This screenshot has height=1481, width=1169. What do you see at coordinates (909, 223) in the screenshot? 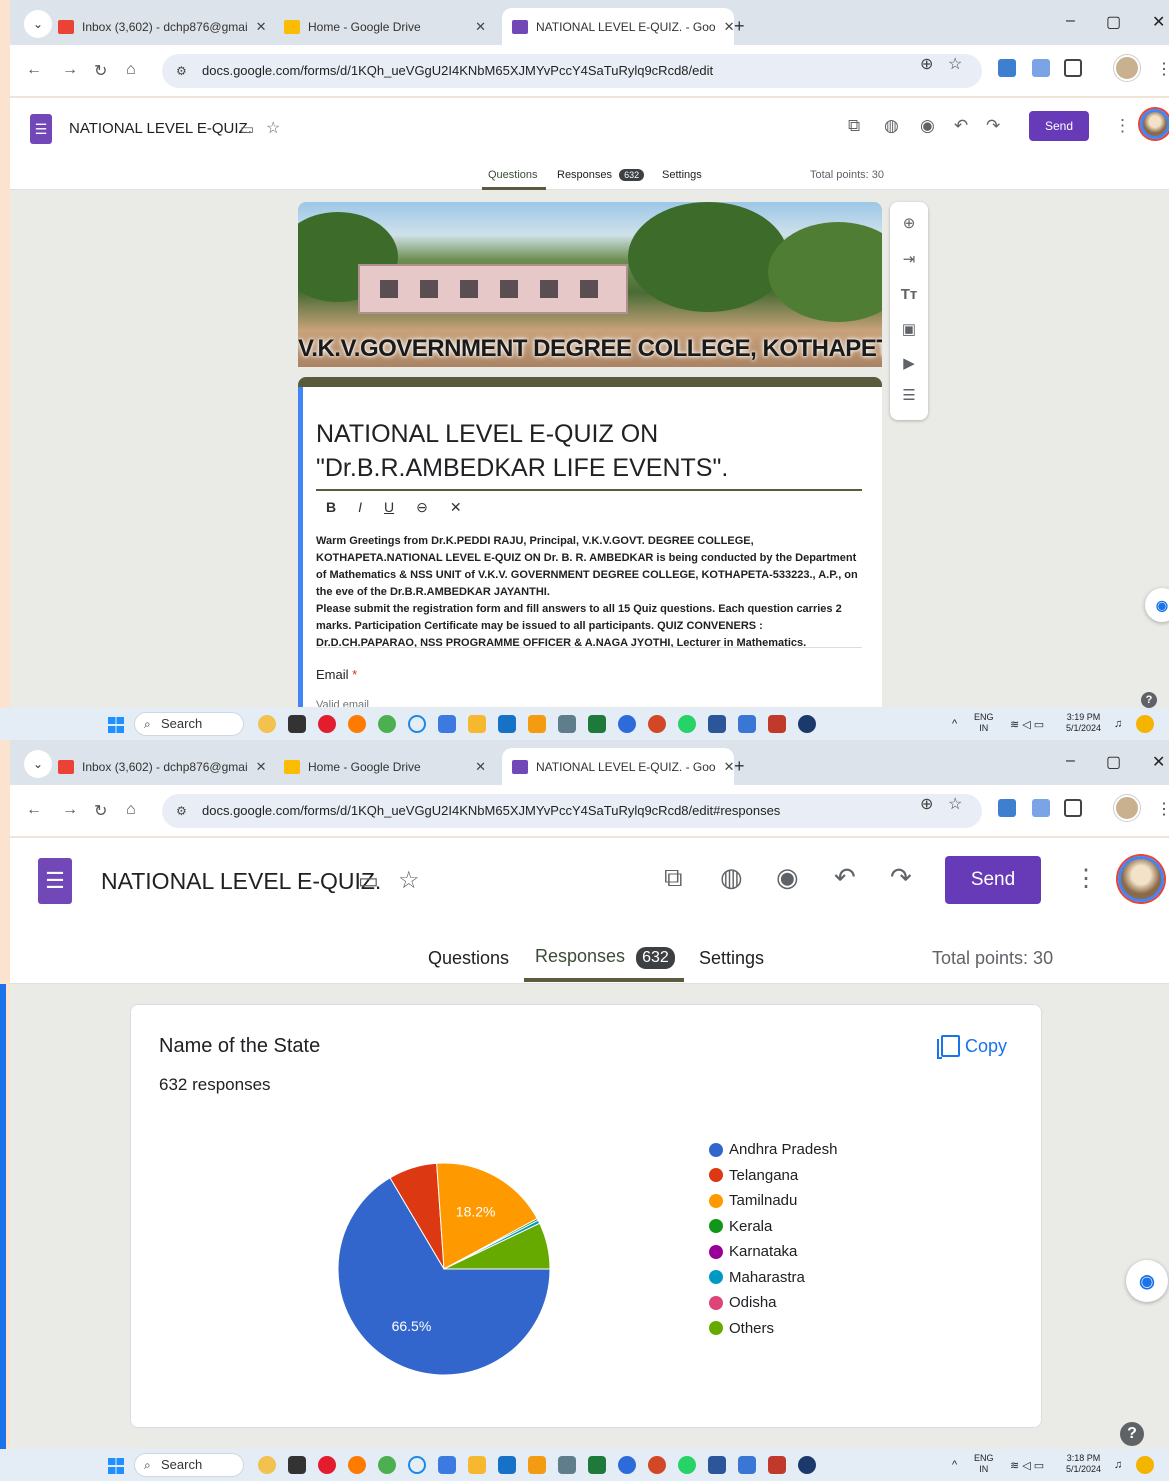
I see `add-question-icon: ⊕` at bounding box center [909, 223].